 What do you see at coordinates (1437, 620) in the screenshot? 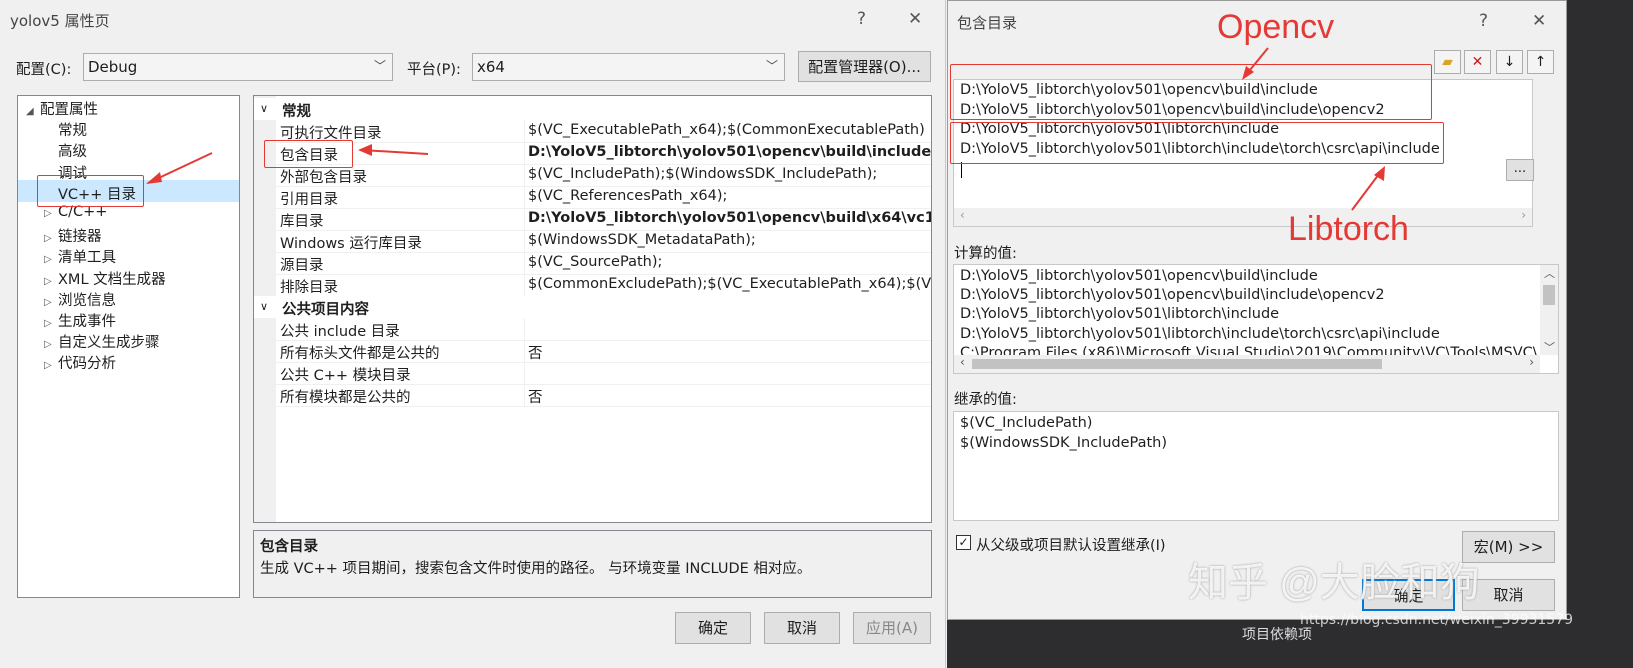
I see `watermark-url: https://blog.csdn.net/weixin_39931579` at bounding box center [1437, 620].